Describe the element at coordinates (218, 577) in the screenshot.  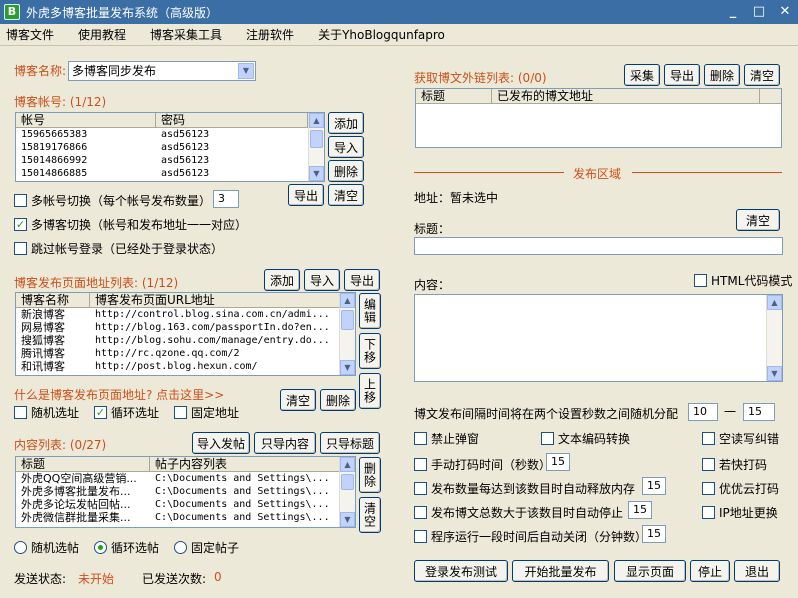
I see `sent-count-value: 0` at that location.